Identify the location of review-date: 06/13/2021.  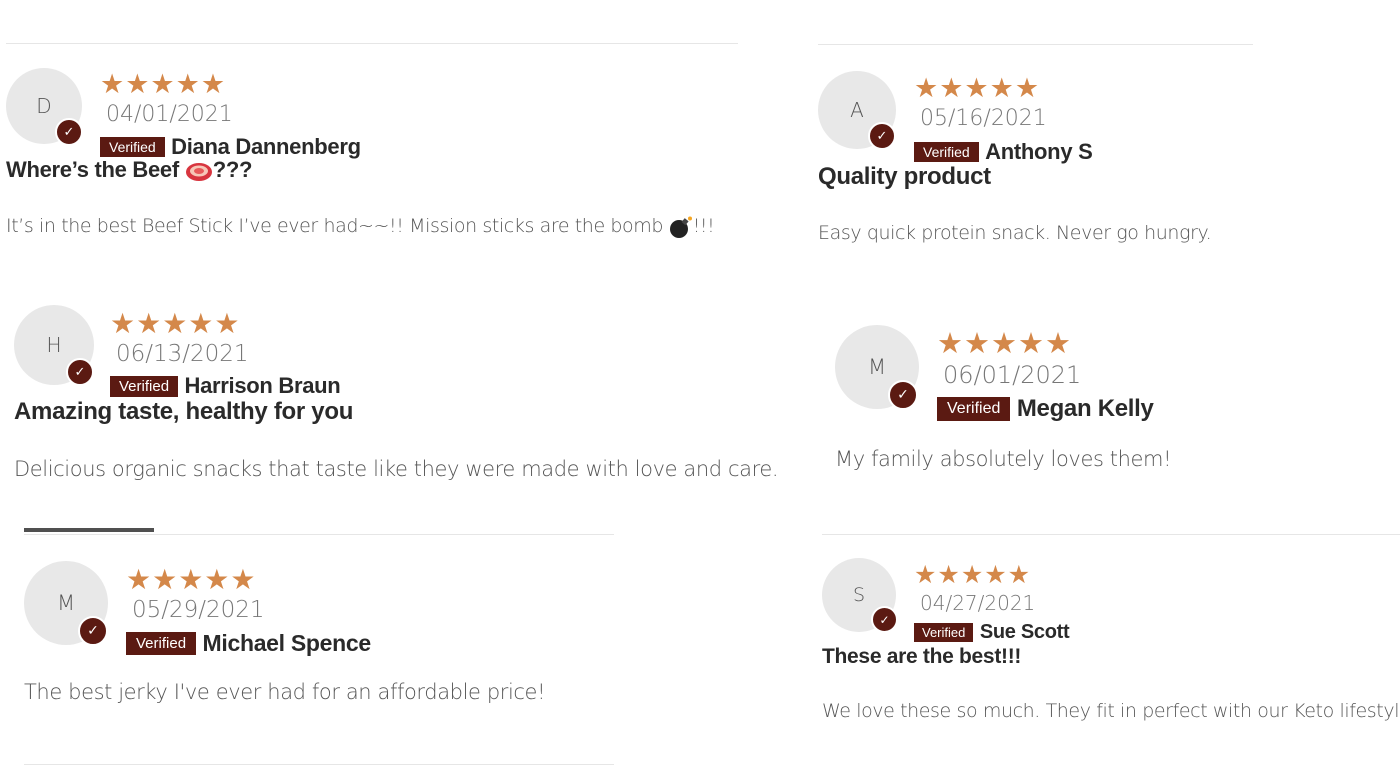
(182, 354).